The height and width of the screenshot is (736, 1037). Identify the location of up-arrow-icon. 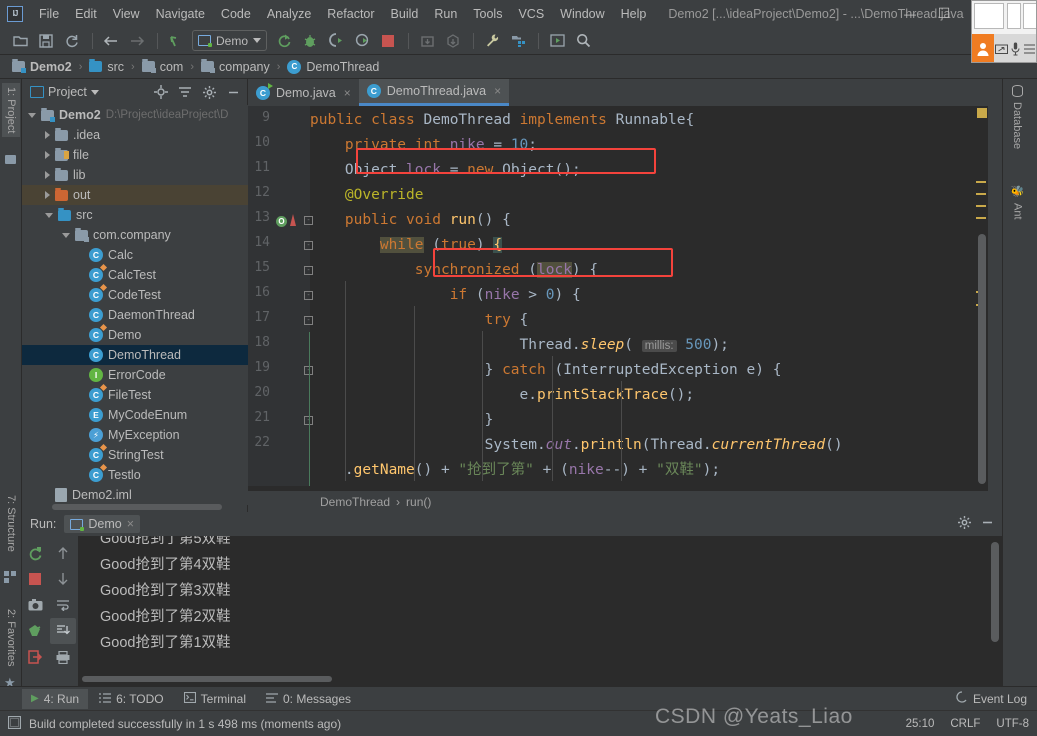
(63, 553).